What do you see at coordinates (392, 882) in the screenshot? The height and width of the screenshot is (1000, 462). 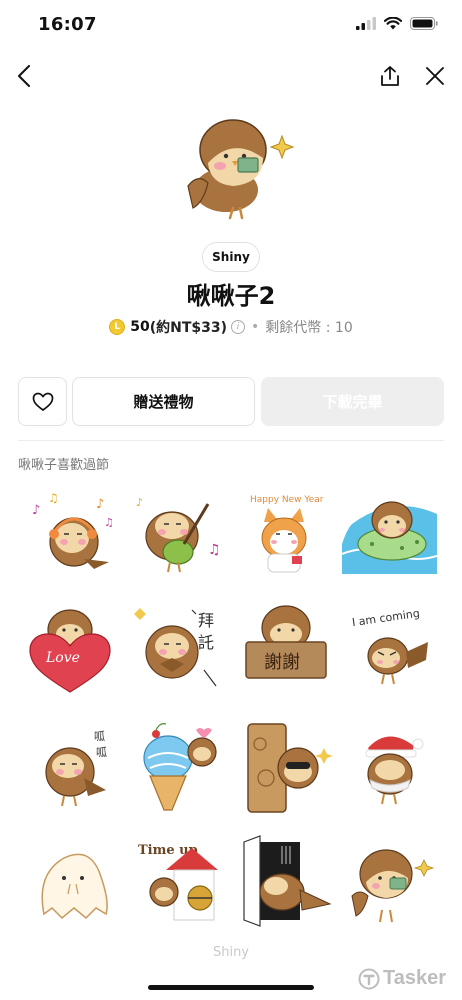 I see `sticker-money-bird` at bounding box center [392, 882].